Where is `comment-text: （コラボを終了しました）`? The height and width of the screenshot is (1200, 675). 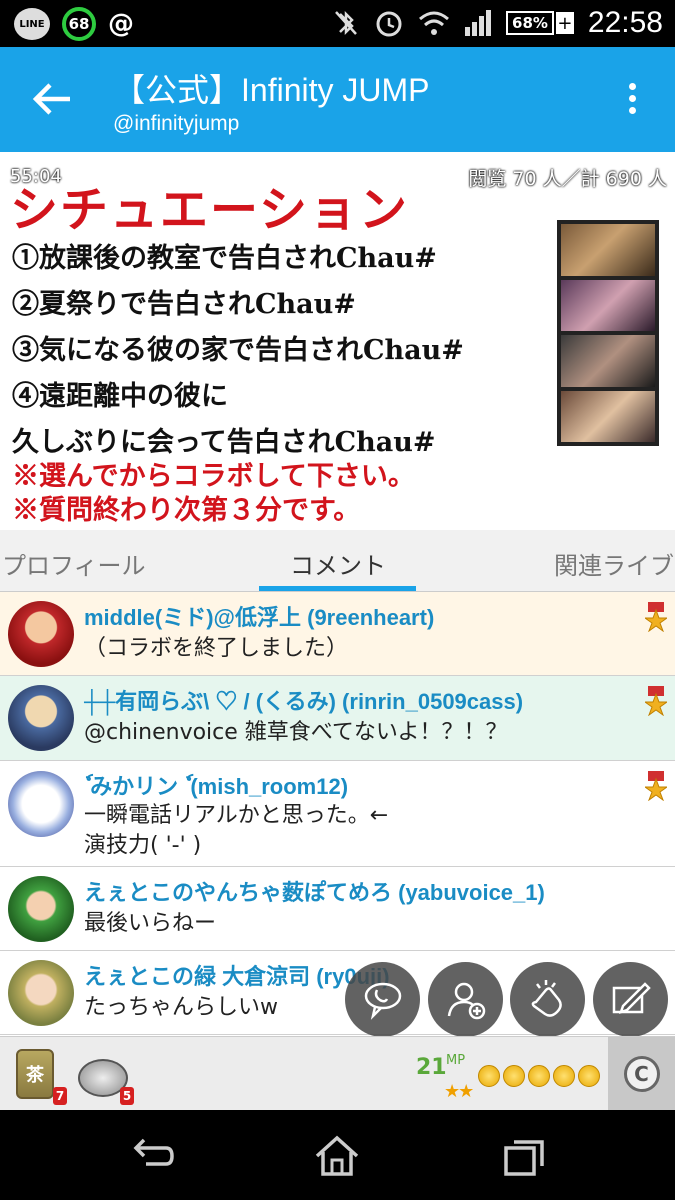 comment-text: （コラボを終了しました） is located at coordinates (216, 648).